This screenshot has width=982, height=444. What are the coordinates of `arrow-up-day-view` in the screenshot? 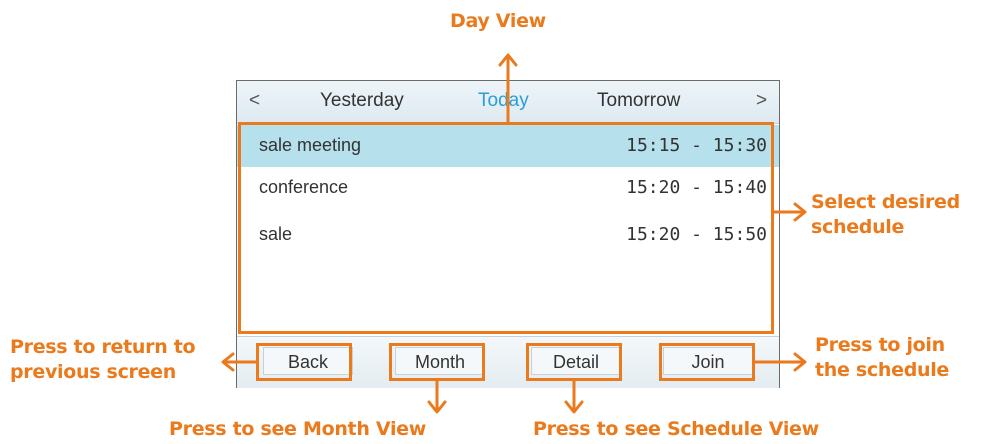 It's located at (508, 89).